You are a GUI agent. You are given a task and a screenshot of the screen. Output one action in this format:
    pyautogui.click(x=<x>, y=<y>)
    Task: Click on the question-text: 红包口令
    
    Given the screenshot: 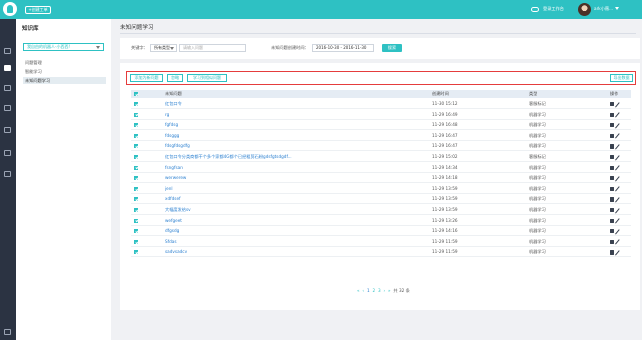 What is the action you would take?
    pyautogui.click(x=275, y=104)
    